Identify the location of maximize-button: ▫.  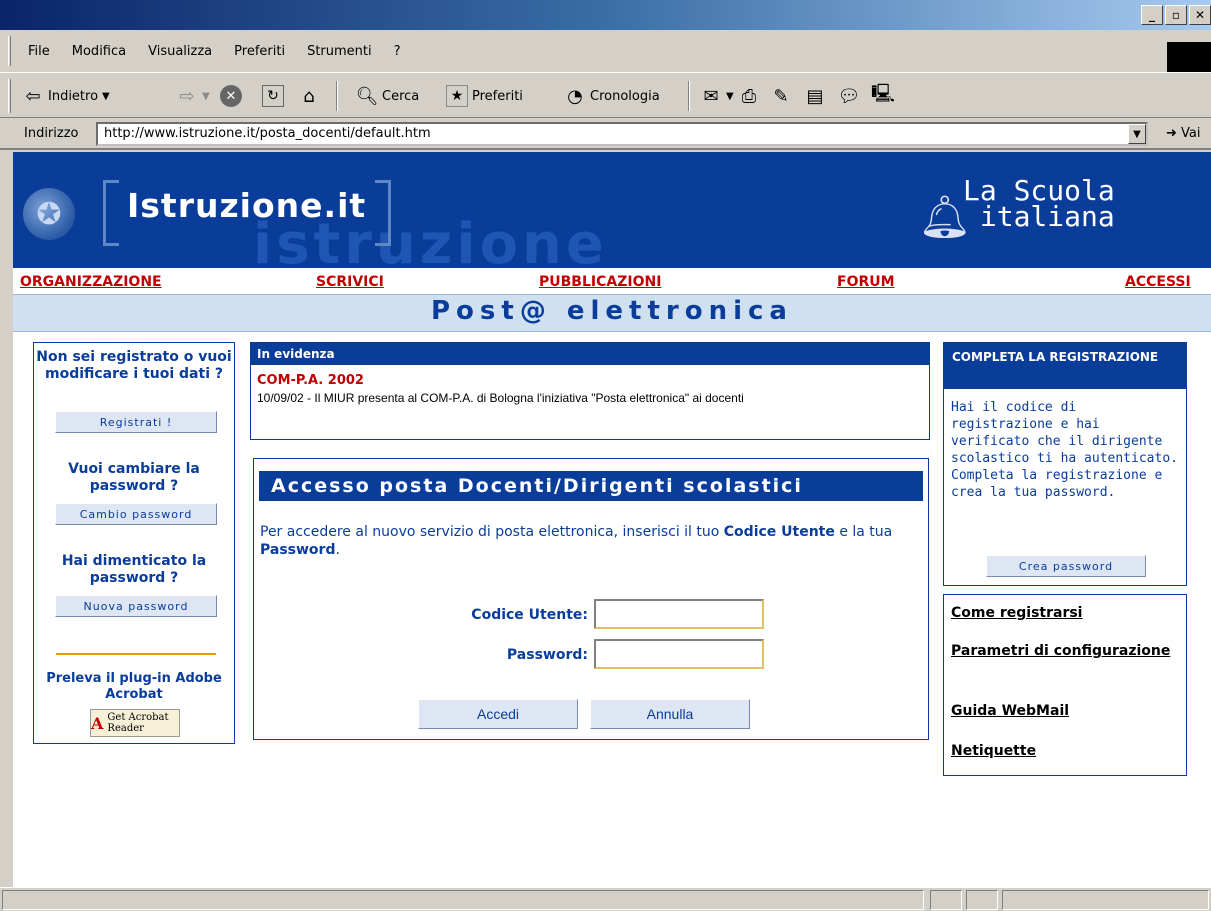
(1176, 15).